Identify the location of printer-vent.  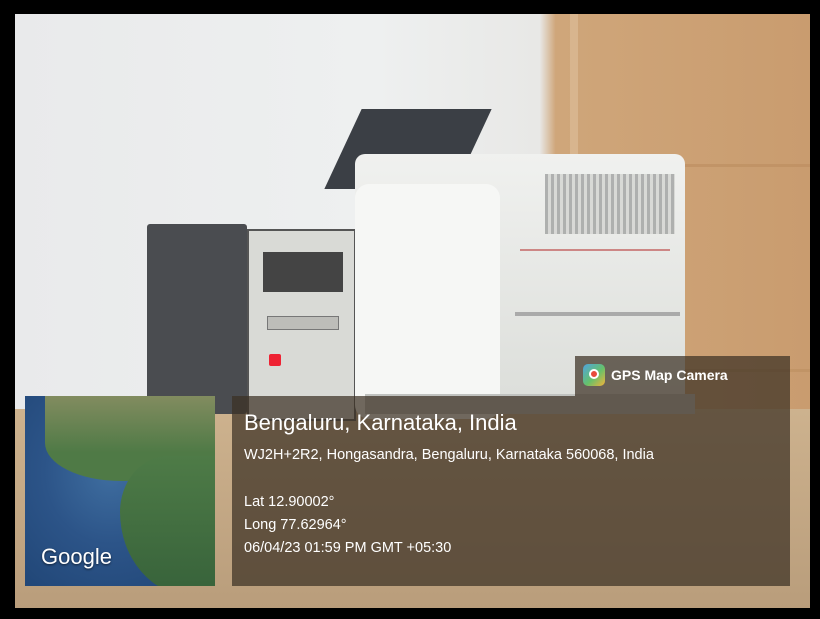
(610, 204).